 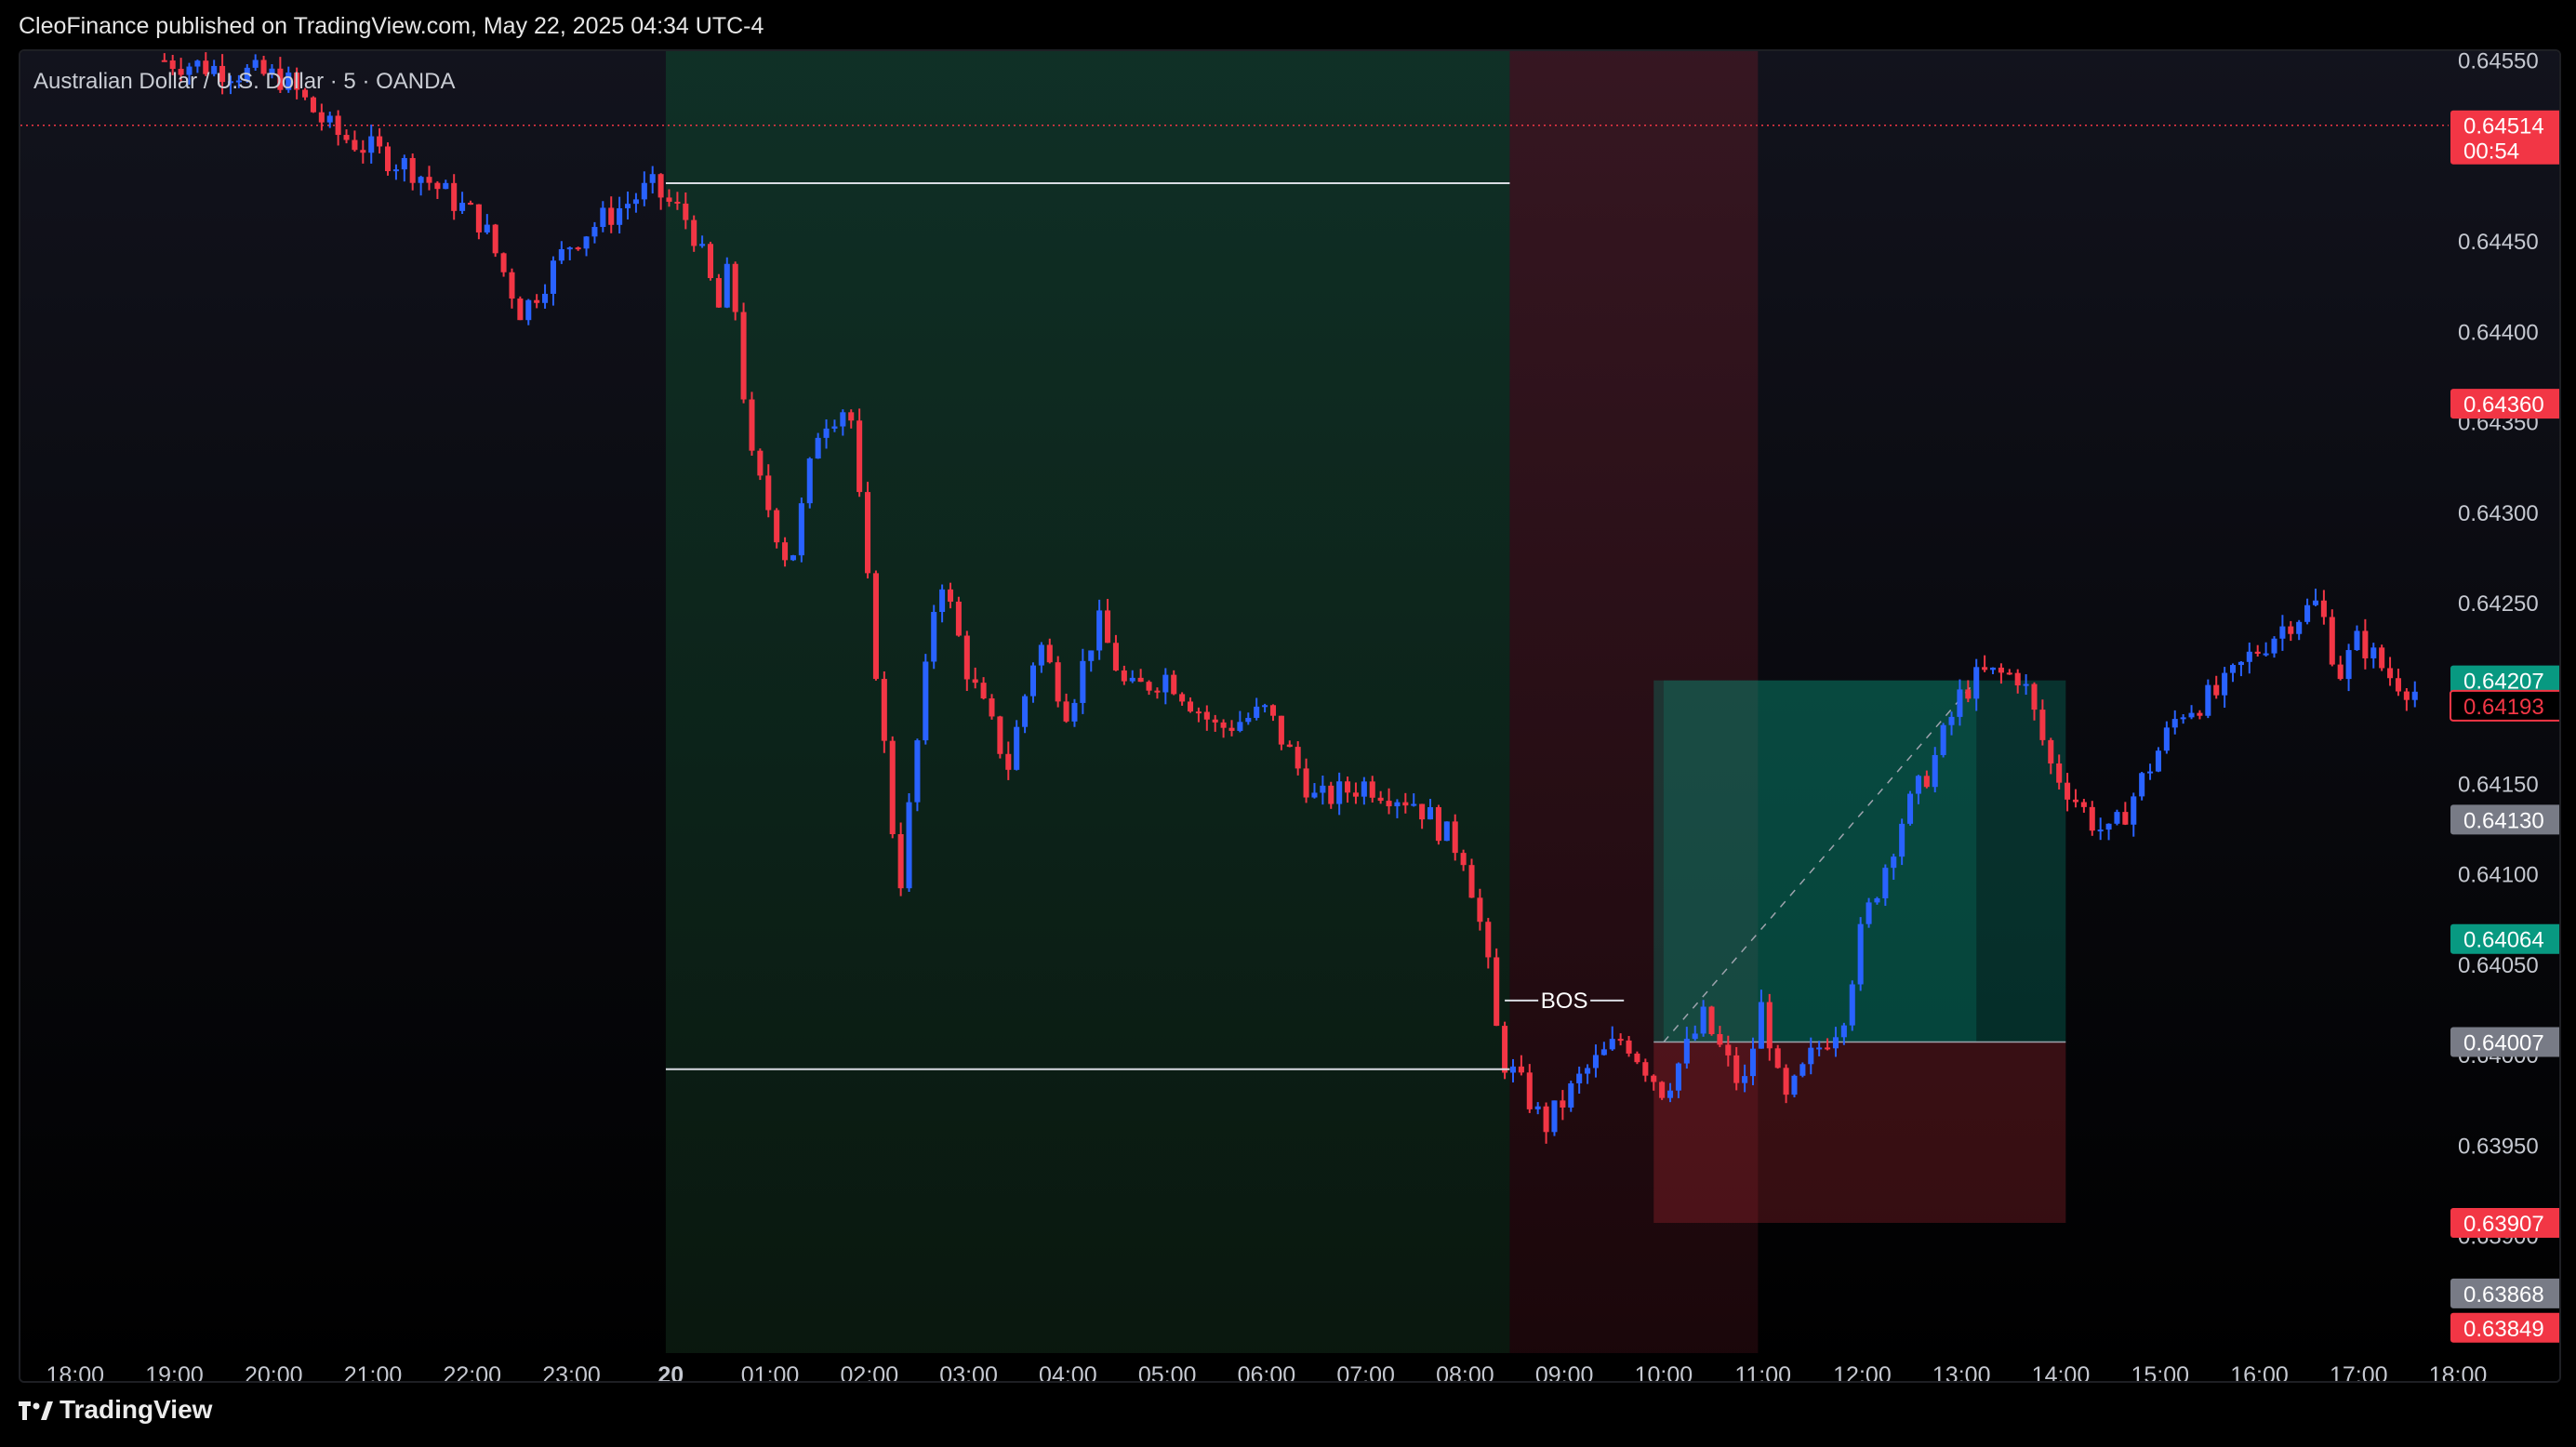 I want to click on y-tick-label: 0.64250, so click(x=2498, y=604).